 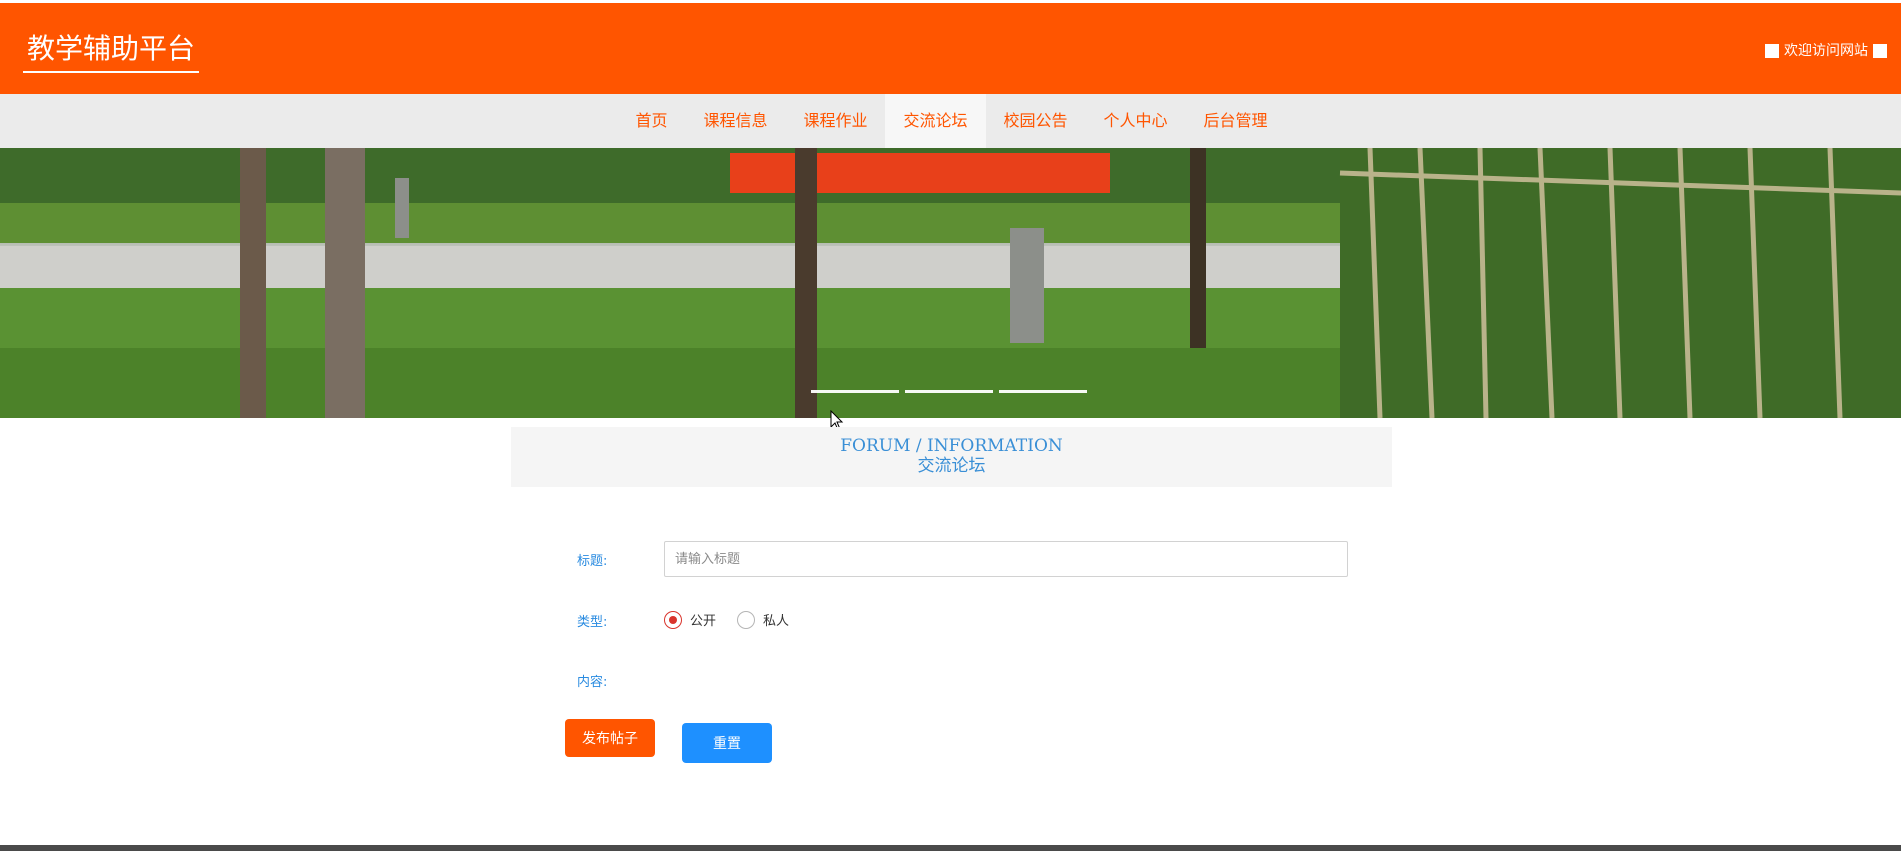 I want to click on nav-item-admin: 后台管理, so click(x=1236, y=121).